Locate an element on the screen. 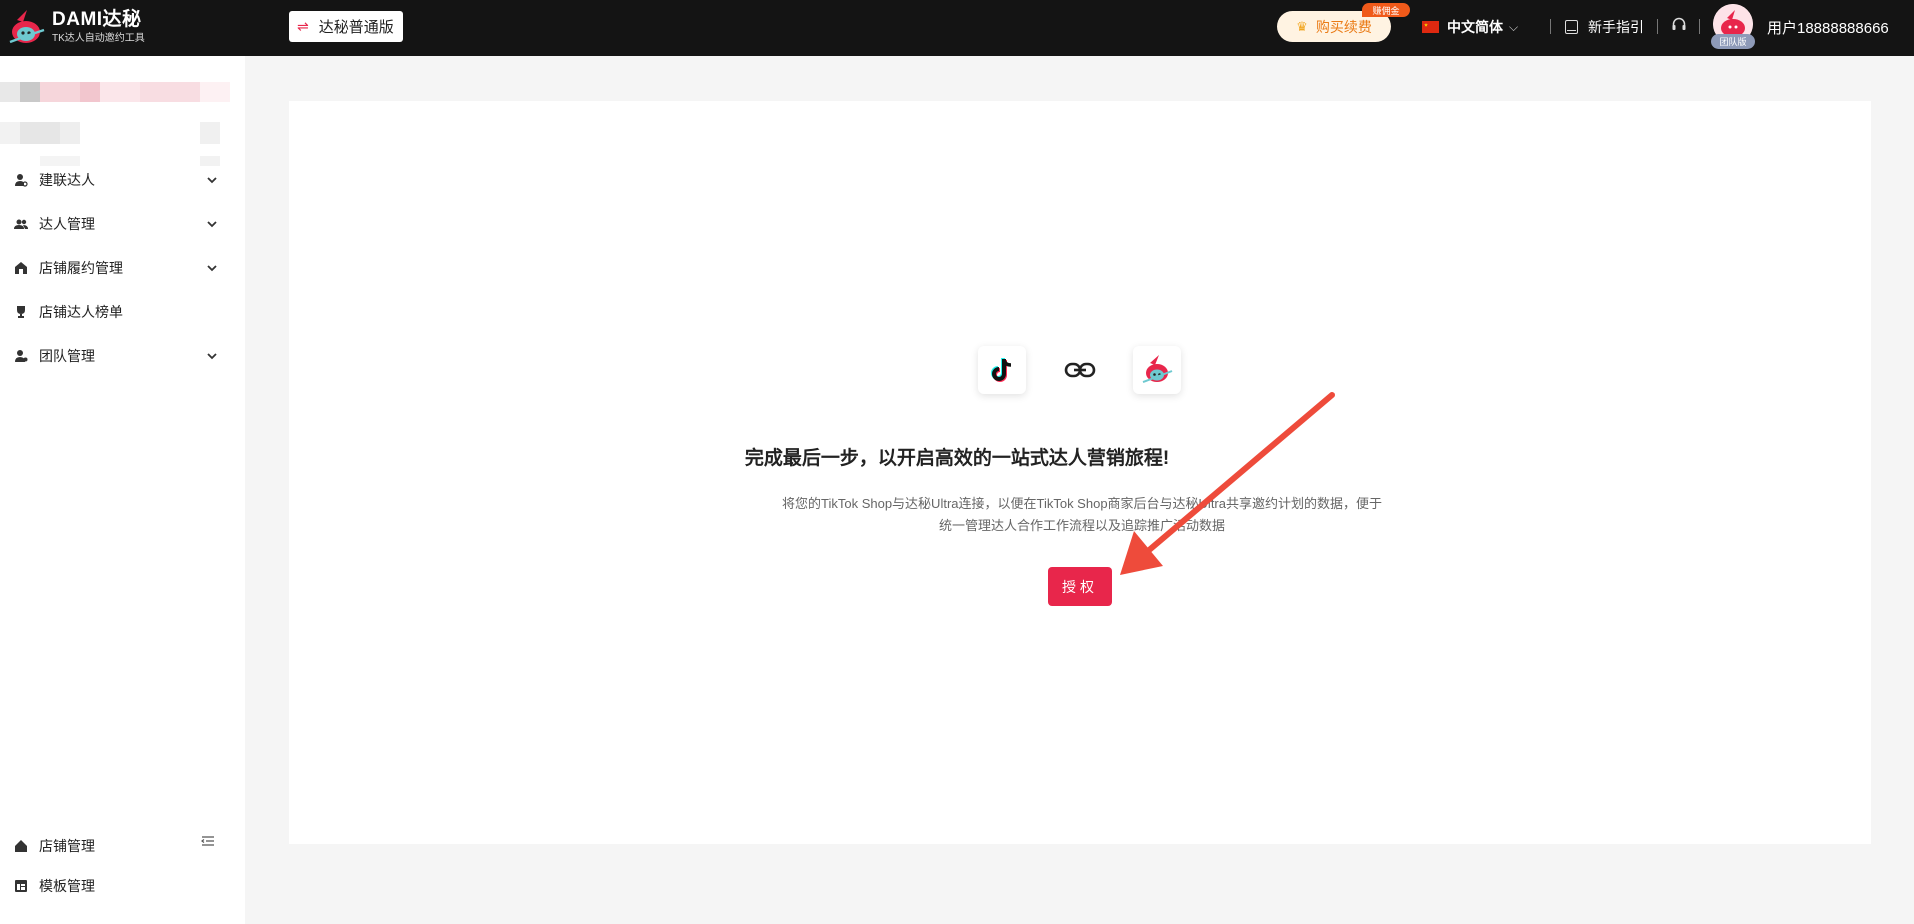  link-icon is located at coordinates (1080, 370).